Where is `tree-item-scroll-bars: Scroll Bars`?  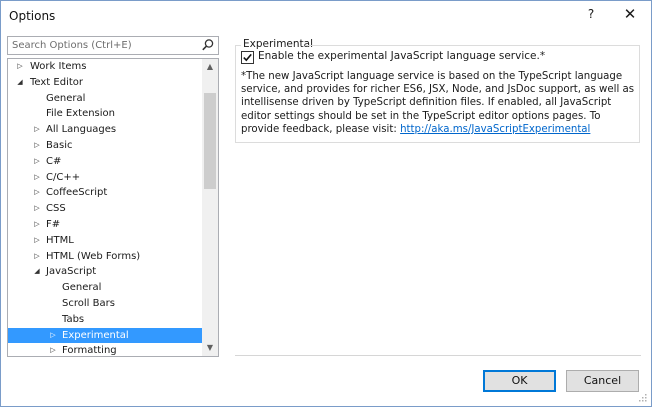
tree-item-scroll-bars: Scroll Bars is located at coordinates (105, 304).